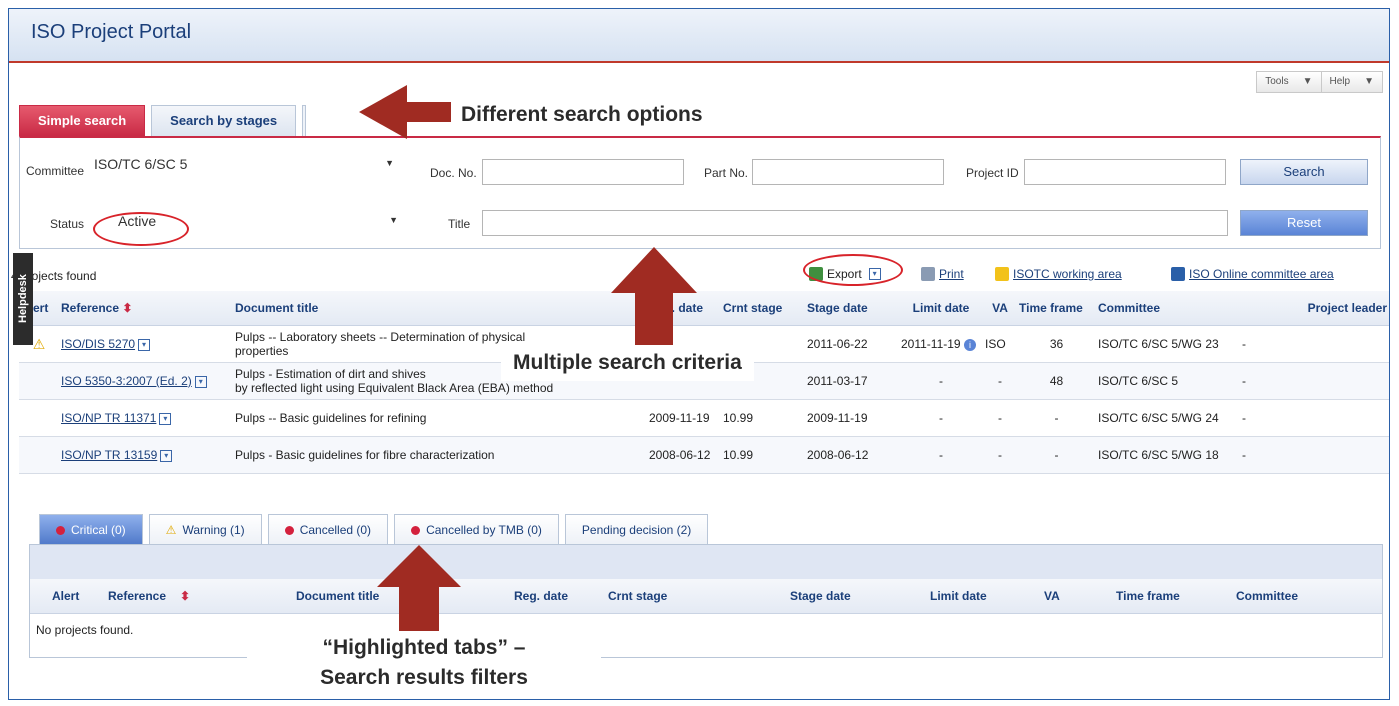 The image size is (1399, 706). What do you see at coordinates (424, 647) in the screenshot?
I see `callout-line: “Highlighted tabs” –` at bounding box center [424, 647].